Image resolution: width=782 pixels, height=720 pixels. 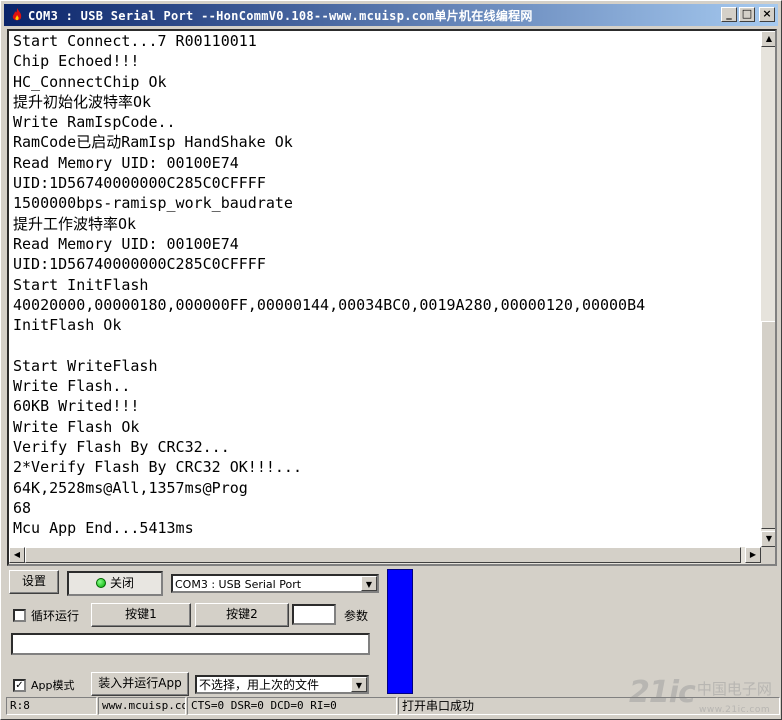 What do you see at coordinates (72, 386) in the screenshot?
I see `console-line: Write Flash..` at bounding box center [72, 386].